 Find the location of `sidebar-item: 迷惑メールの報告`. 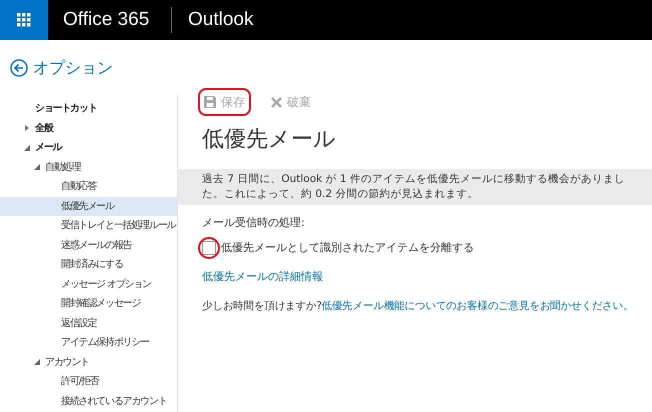

sidebar-item: 迷惑メールの報告 is located at coordinates (88, 245).